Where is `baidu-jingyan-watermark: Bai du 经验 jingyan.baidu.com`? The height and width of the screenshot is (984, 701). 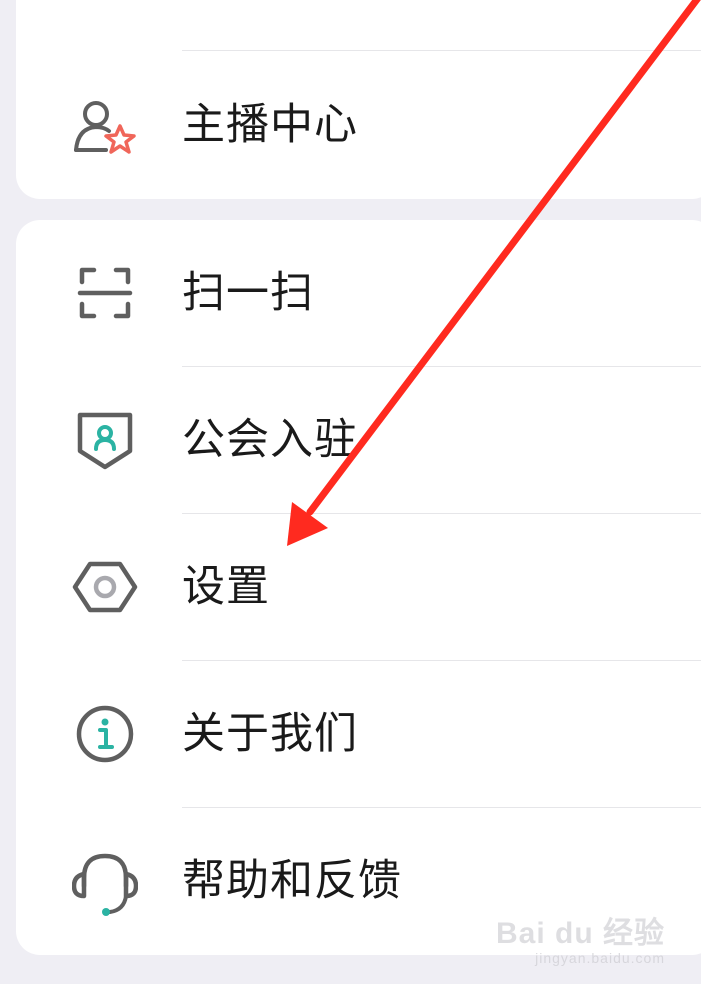 baidu-jingyan-watermark: Bai du 经验 jingyan.baidu.com is located at coordinates (580, 937).